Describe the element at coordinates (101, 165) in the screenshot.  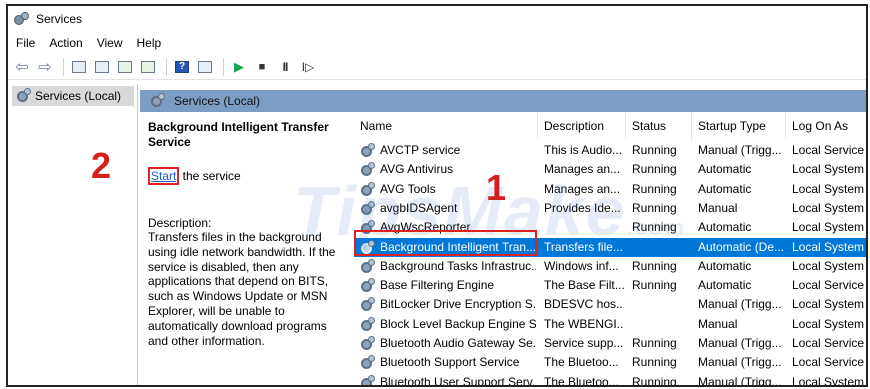
I see `annotation-step-2: 2` at that location.